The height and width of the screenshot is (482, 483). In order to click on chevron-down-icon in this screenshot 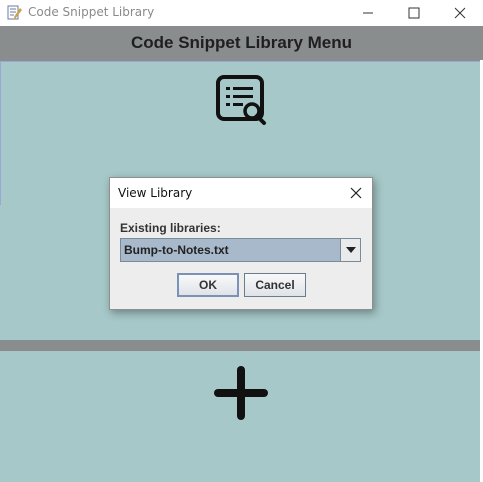, I will do `click(350, 250)`.